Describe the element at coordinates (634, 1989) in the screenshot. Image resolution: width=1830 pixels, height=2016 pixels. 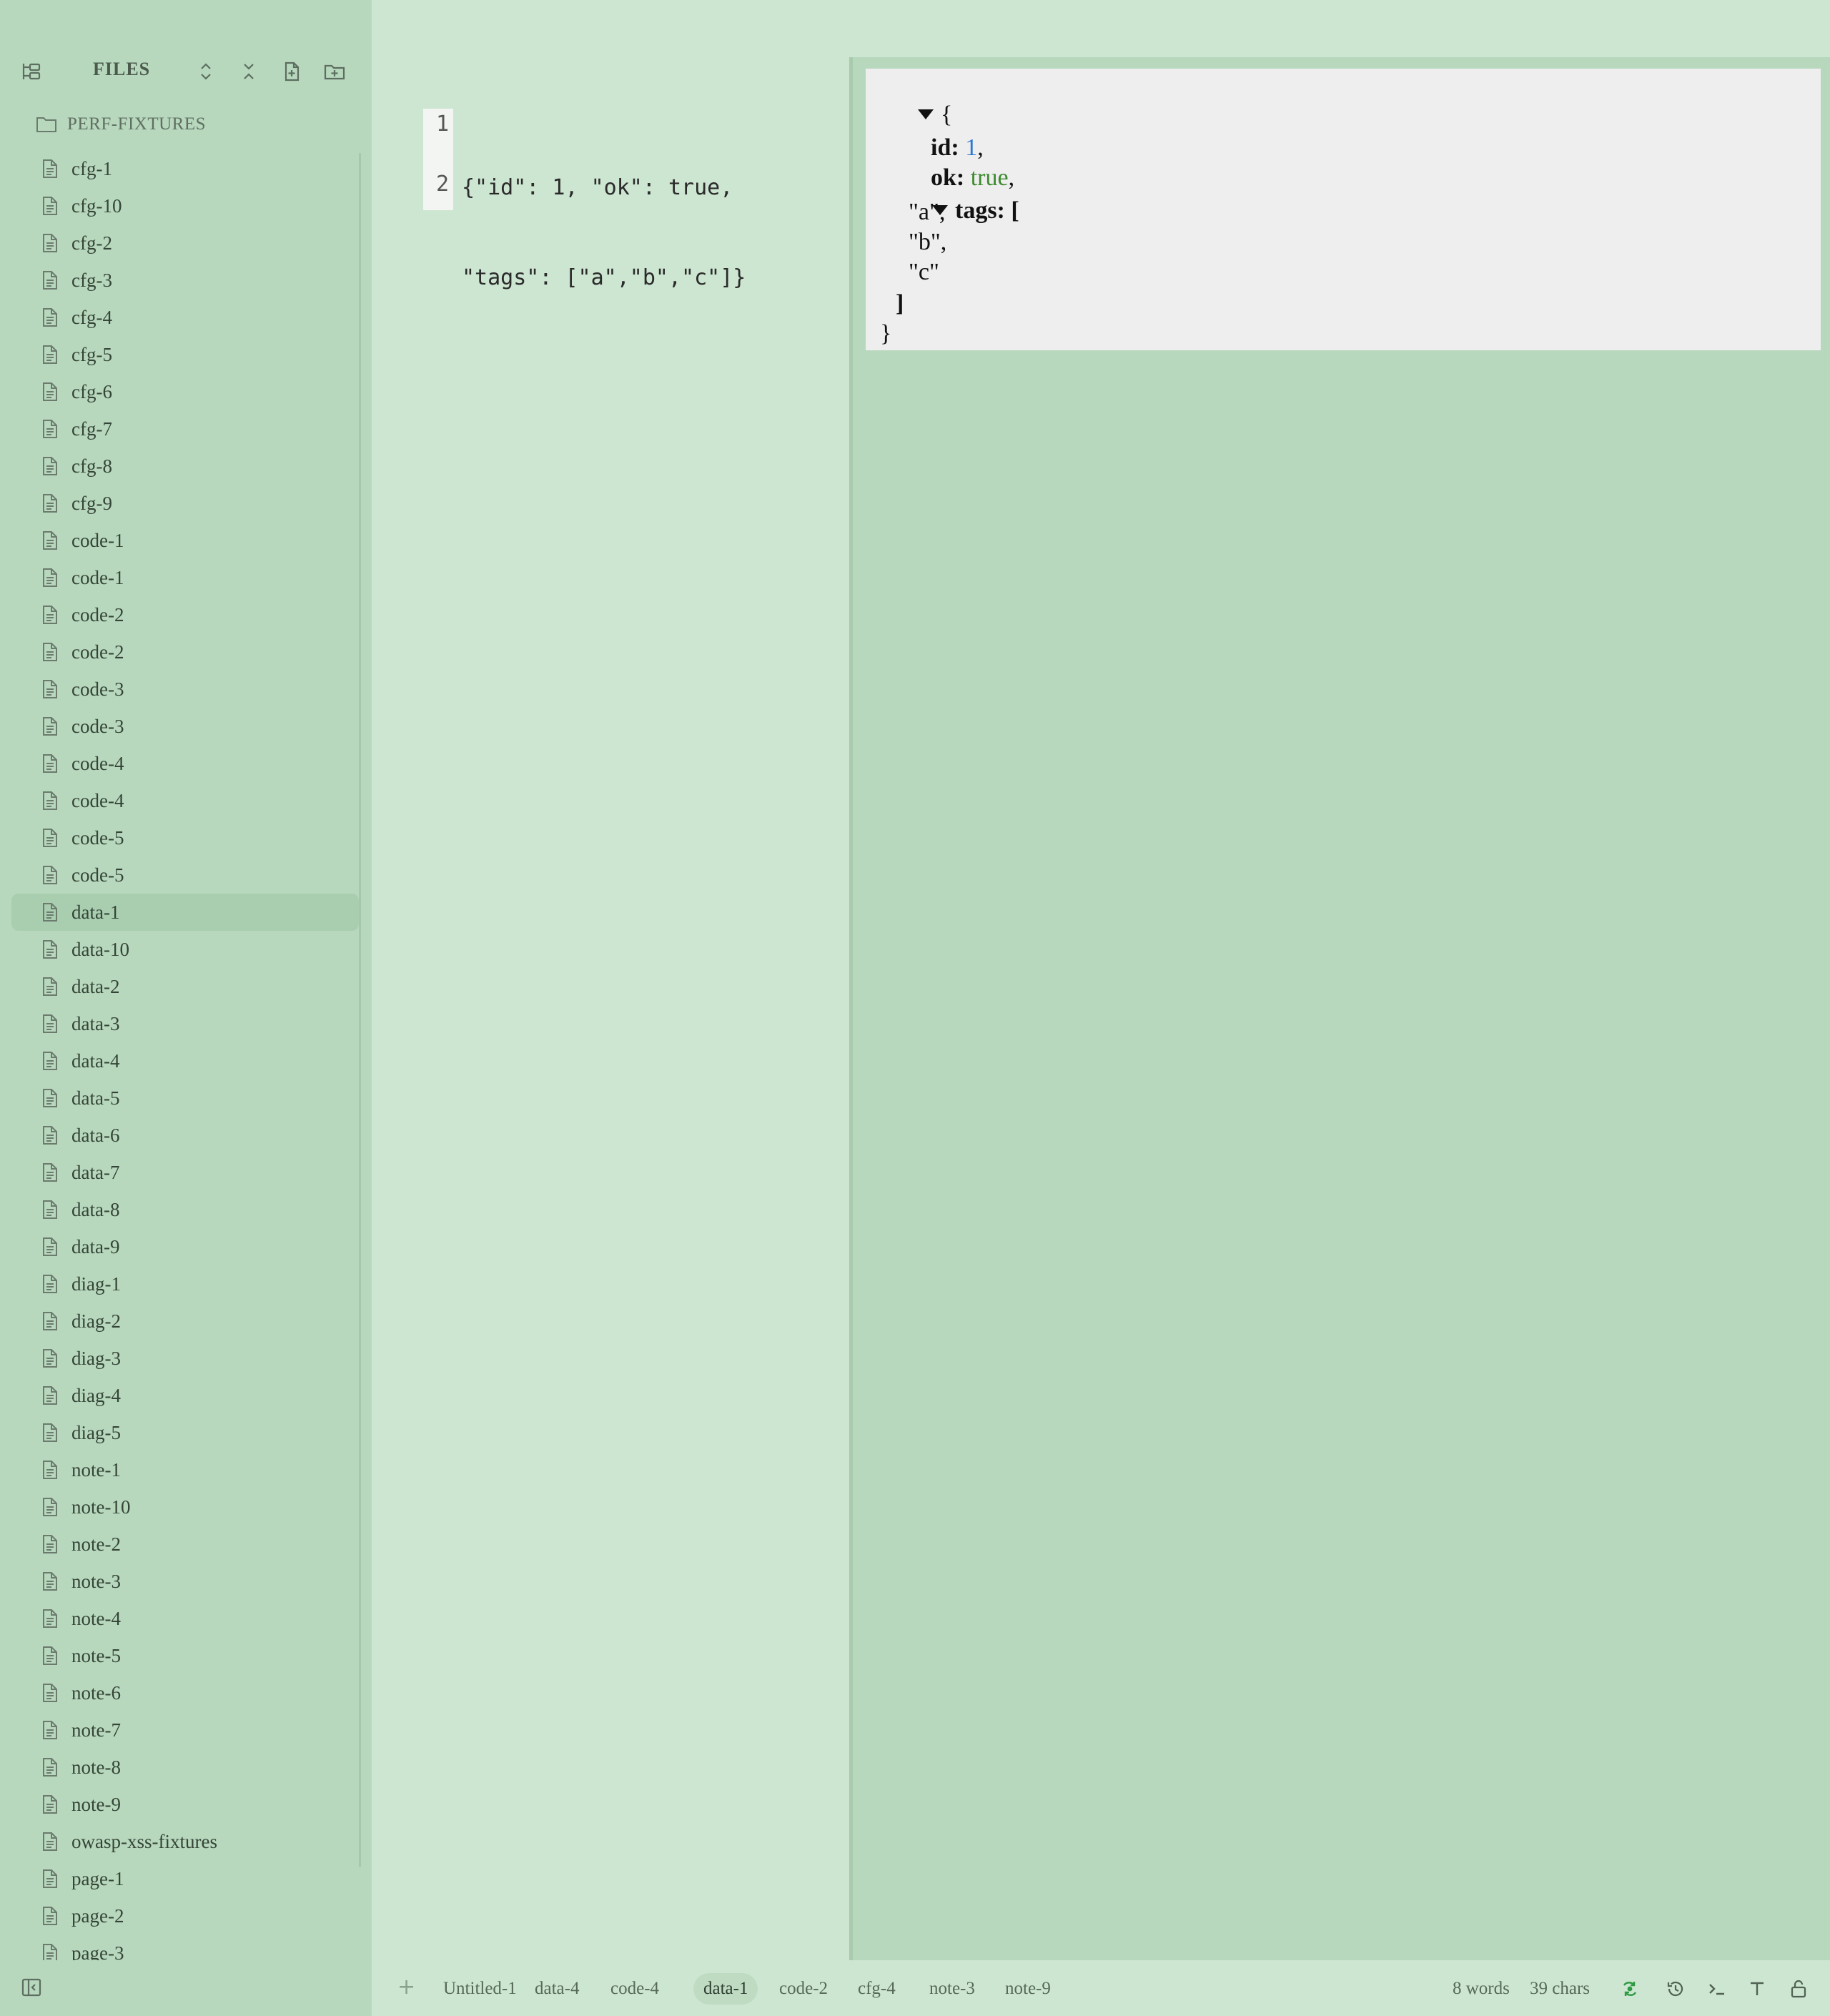
I see `tab-code-4: code-4` at that location.